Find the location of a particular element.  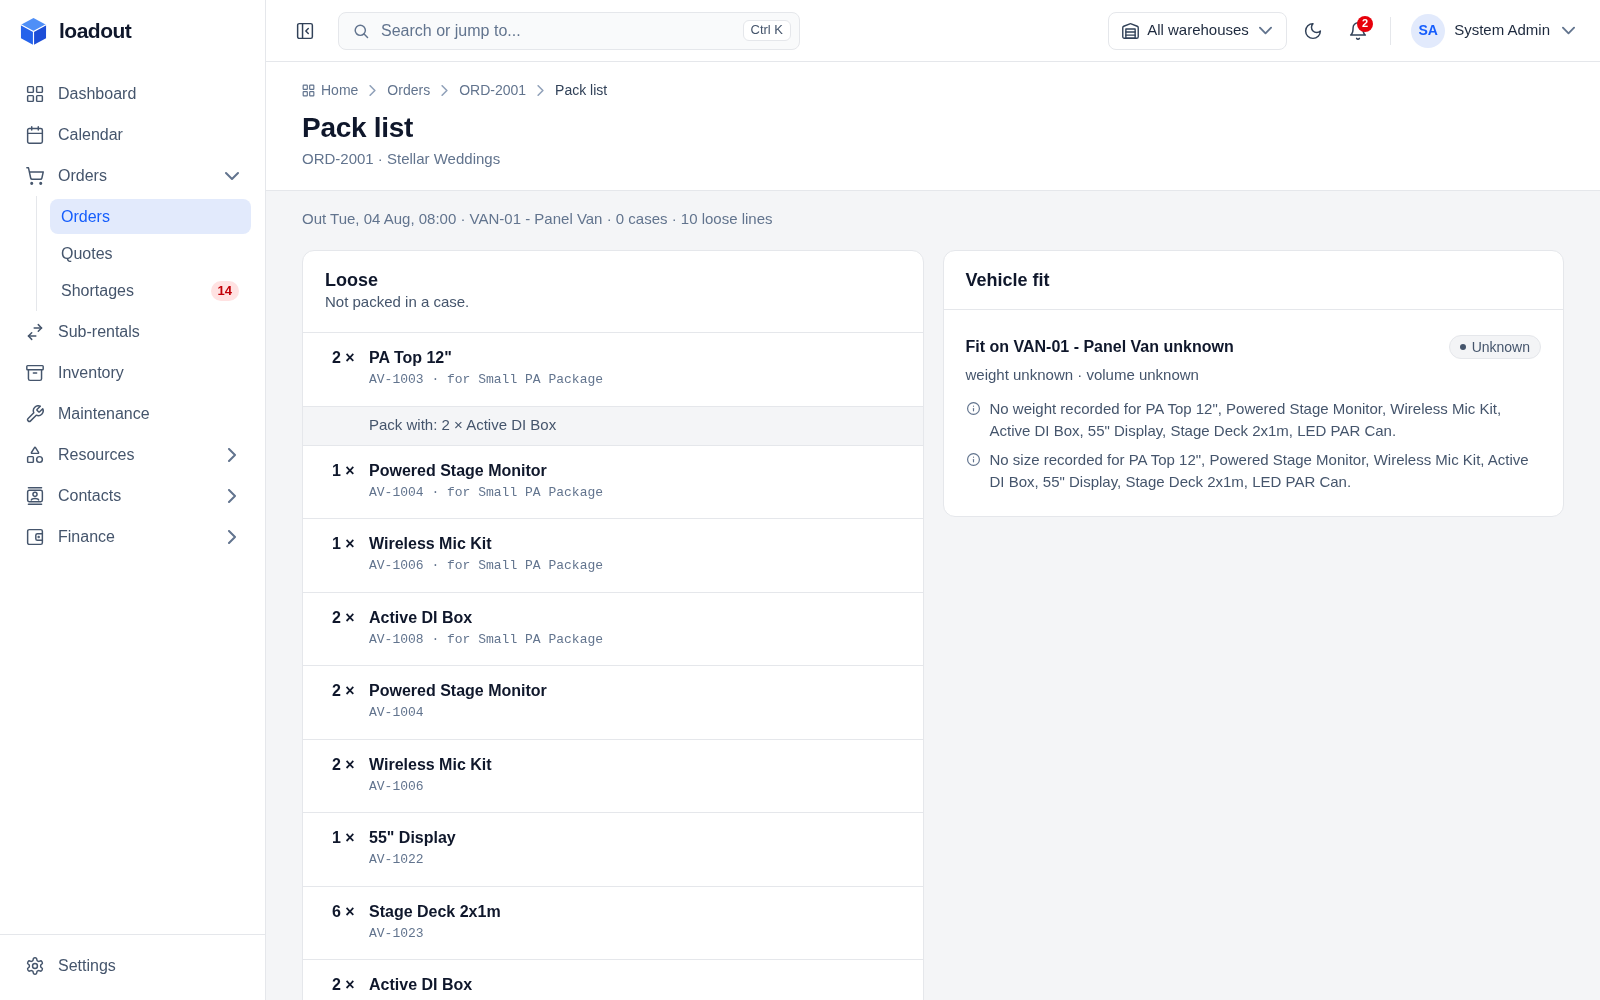

panel-icon is located at coordinates (305, 30).